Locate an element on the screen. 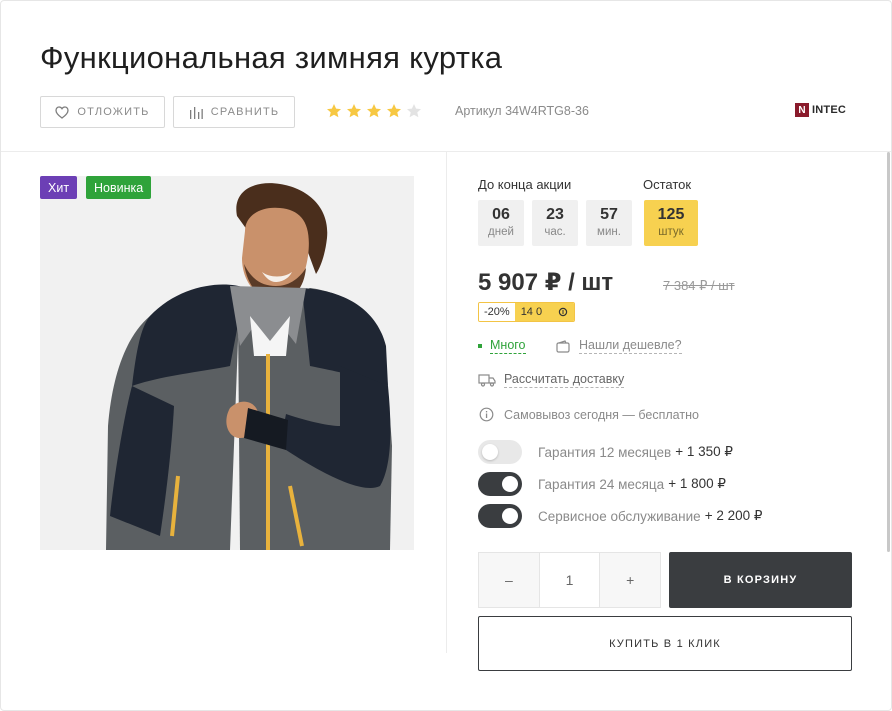  quantity-stepper: – 1 + is located at coordinates (569, 580).